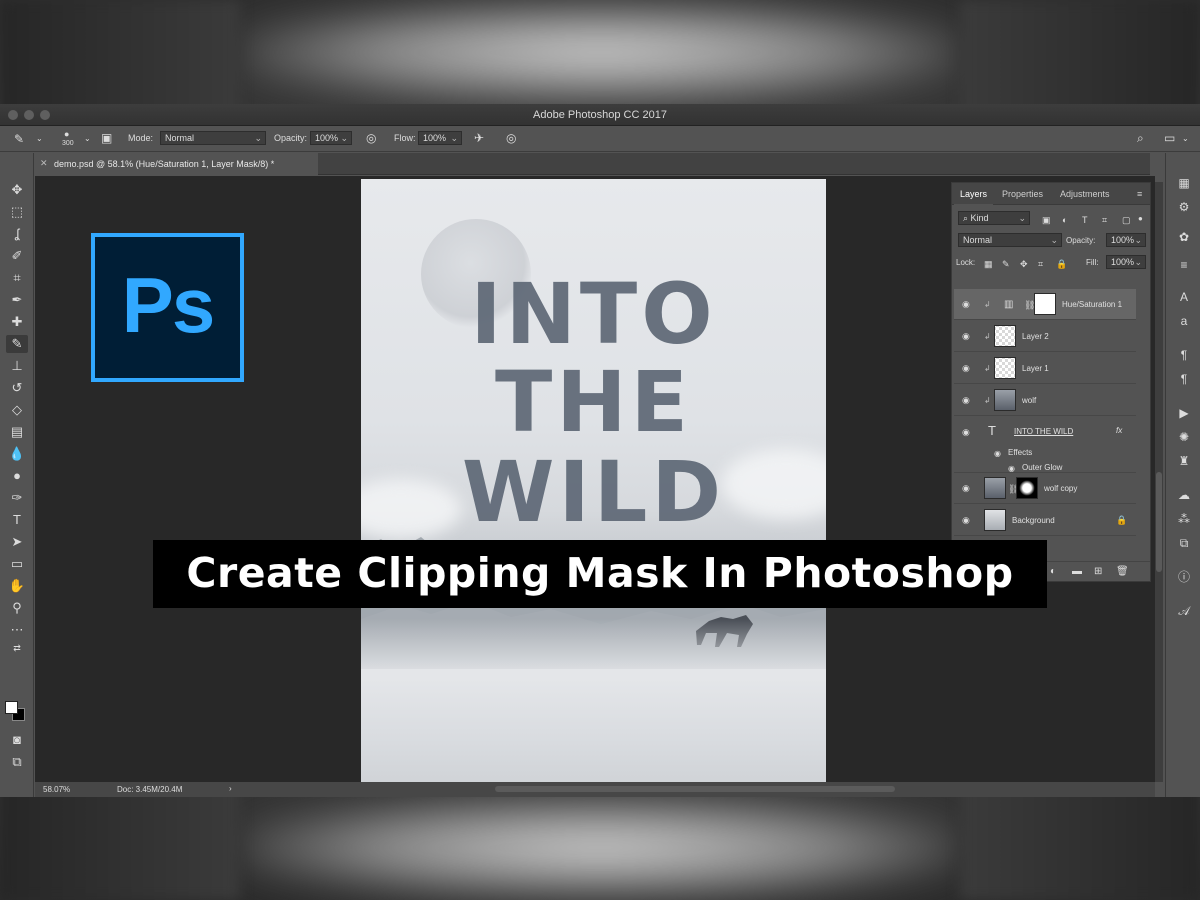 This screenshot has height=900, width=1200. What do you see at coordinates (106, 138) in the screenshot?
I see `brush-panel-icon: ▣` at bounding box center [106, 138].